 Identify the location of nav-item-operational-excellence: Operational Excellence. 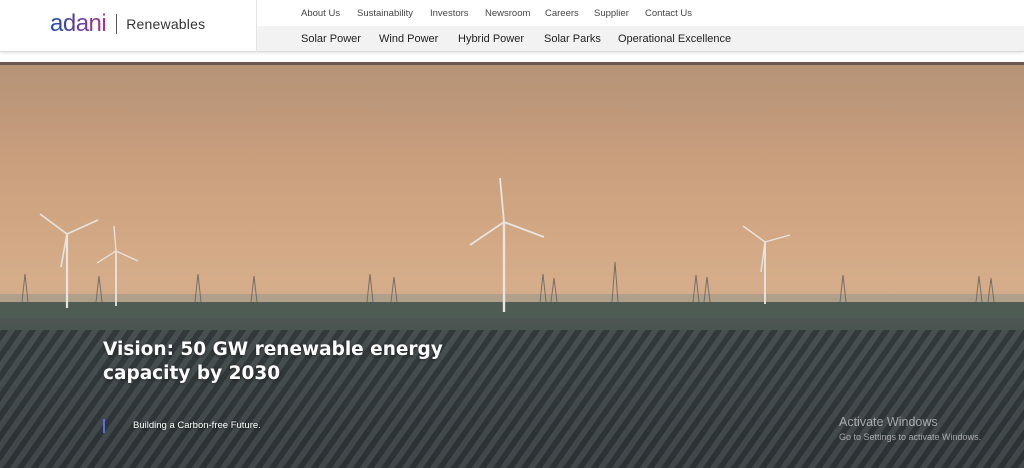
(674, 39).